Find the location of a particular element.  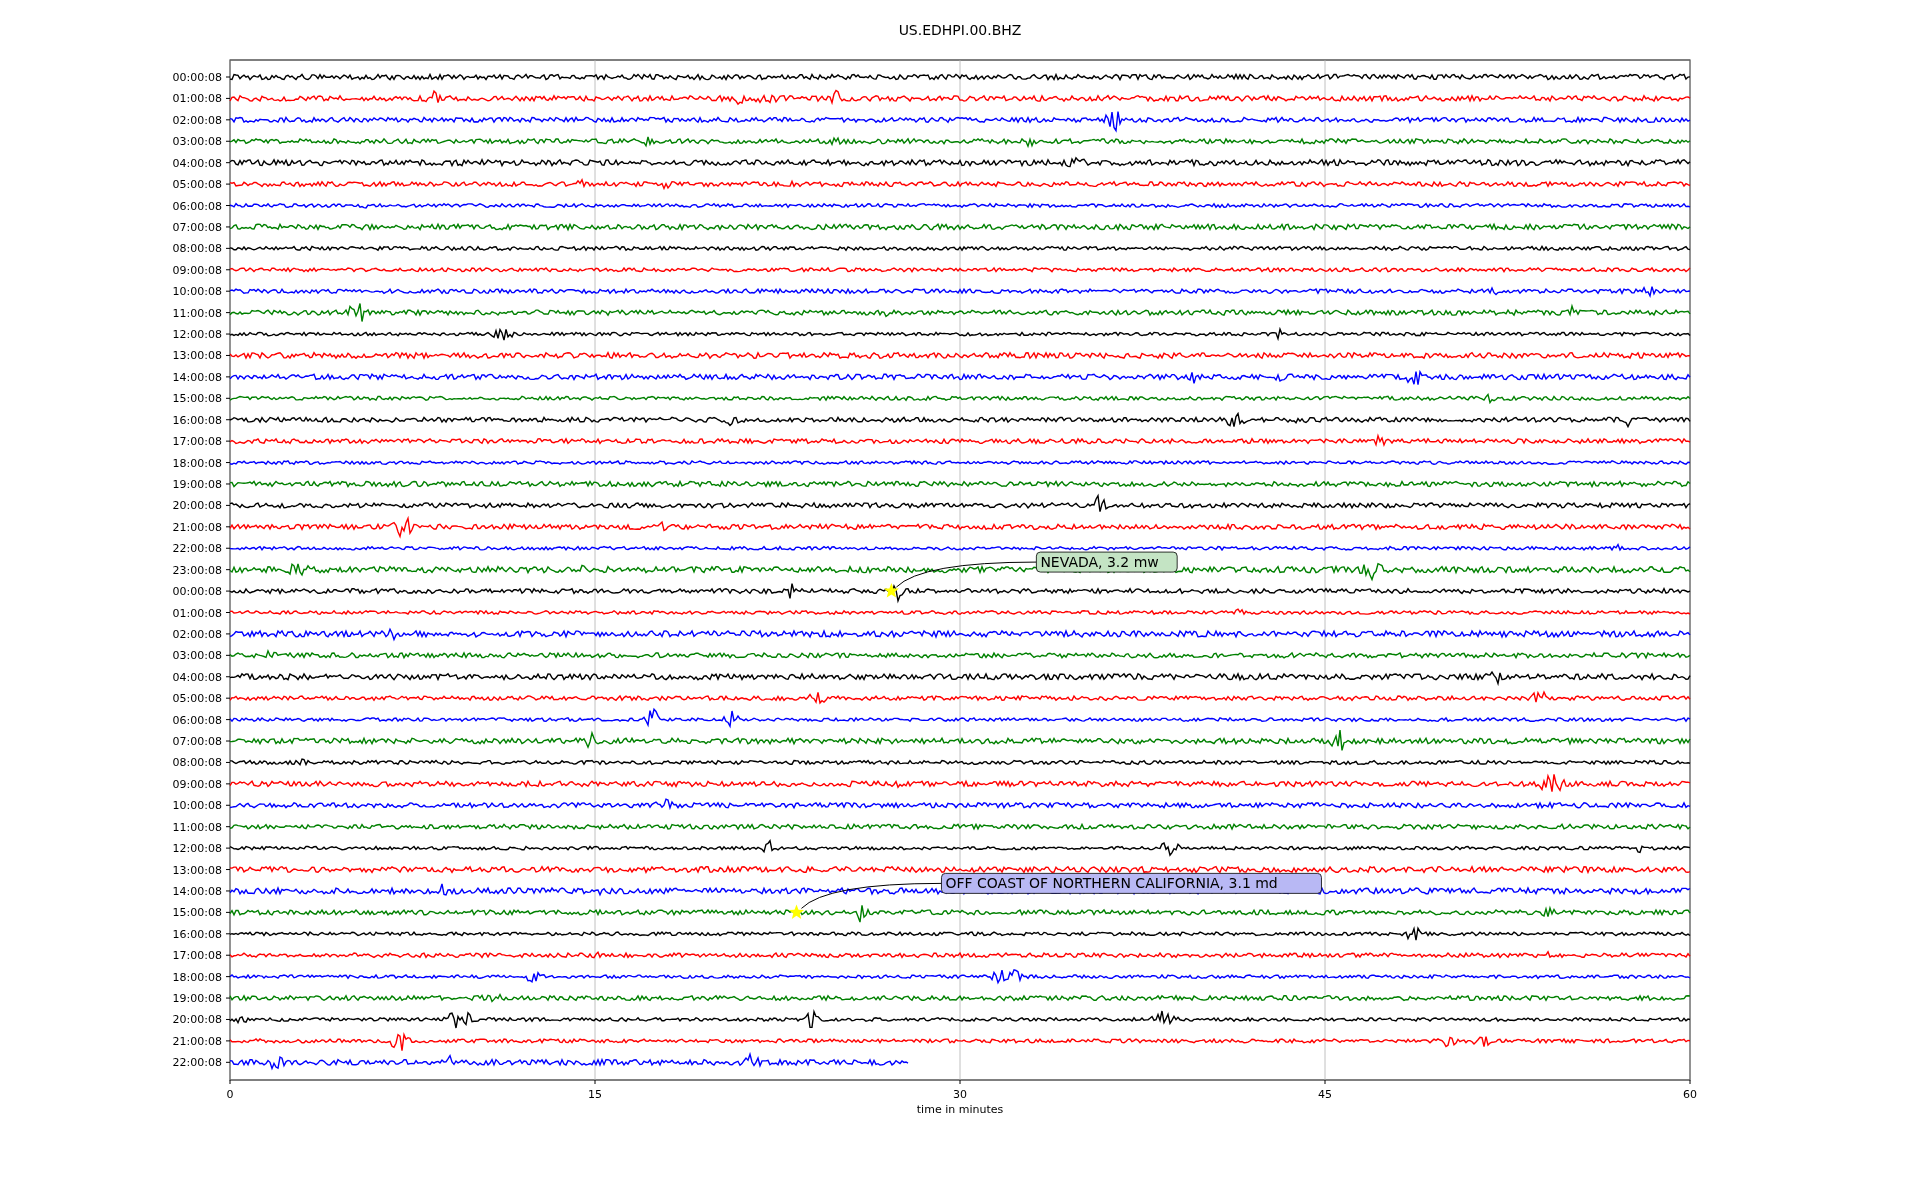

axis-label: time in minutes is located at coordinates (960, 1109).